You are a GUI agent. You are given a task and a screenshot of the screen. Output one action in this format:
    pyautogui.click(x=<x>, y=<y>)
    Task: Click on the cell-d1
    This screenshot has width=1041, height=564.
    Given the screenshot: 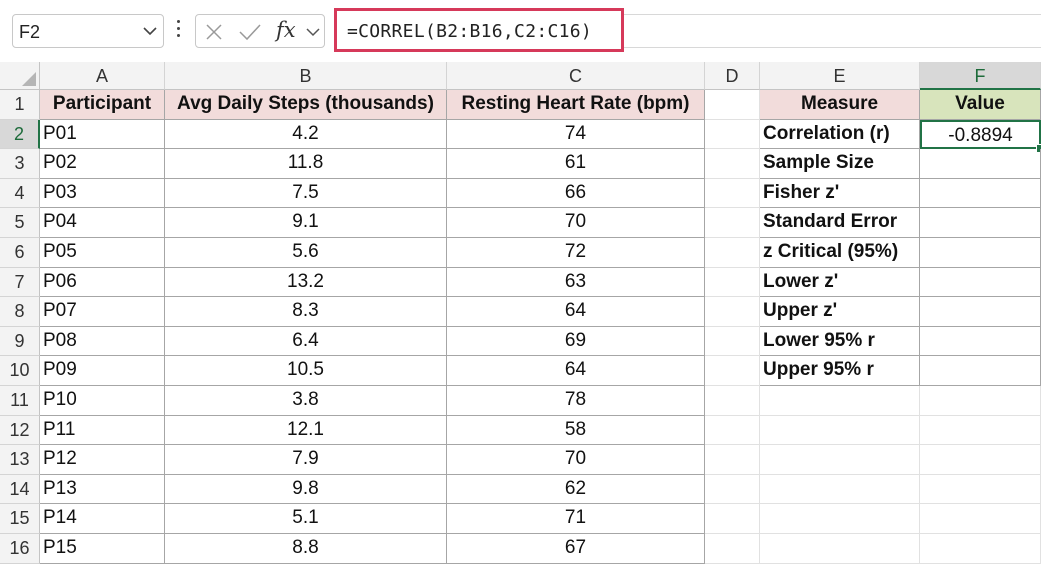 What is the action you would take?
    pyautogui.click(x=732, y=105)
    